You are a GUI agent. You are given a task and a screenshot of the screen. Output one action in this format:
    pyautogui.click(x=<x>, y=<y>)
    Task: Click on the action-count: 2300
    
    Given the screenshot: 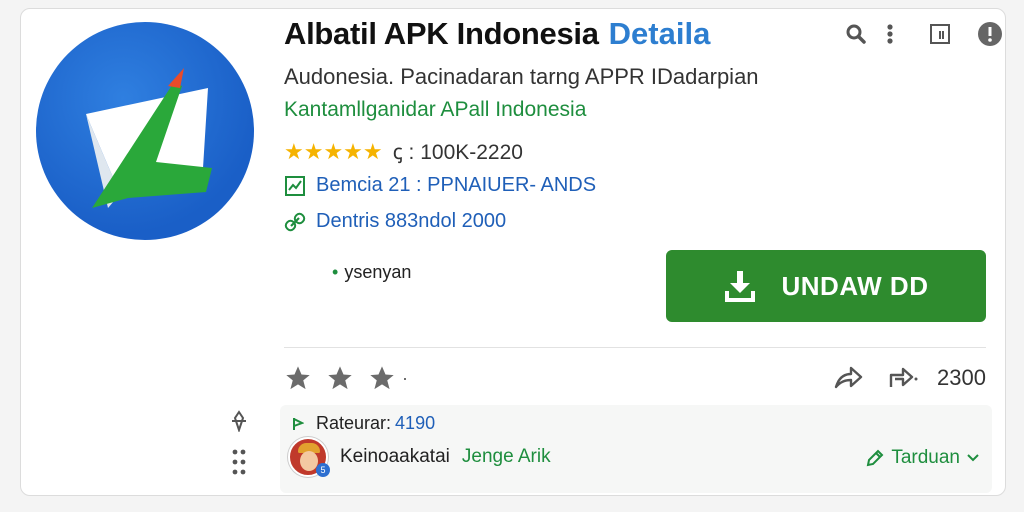 What is the action you would take?
    pyautogui.click(x=961, y=377)
    